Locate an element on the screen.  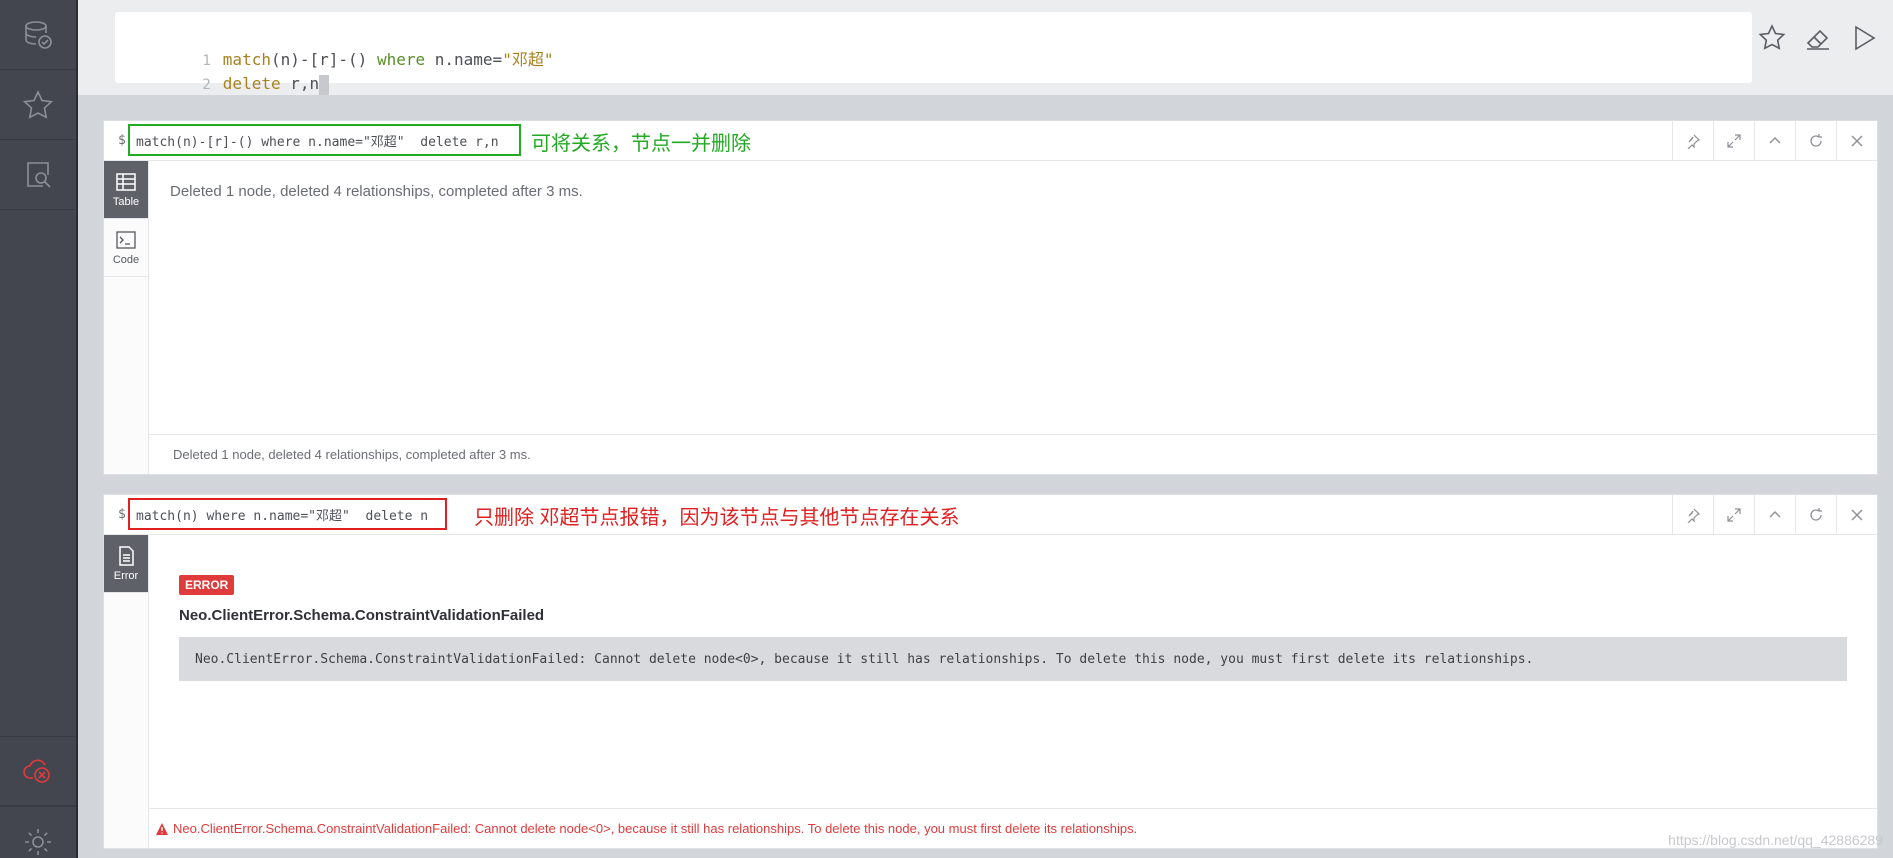
tab-error: Error is located at coordinates (126, 564).